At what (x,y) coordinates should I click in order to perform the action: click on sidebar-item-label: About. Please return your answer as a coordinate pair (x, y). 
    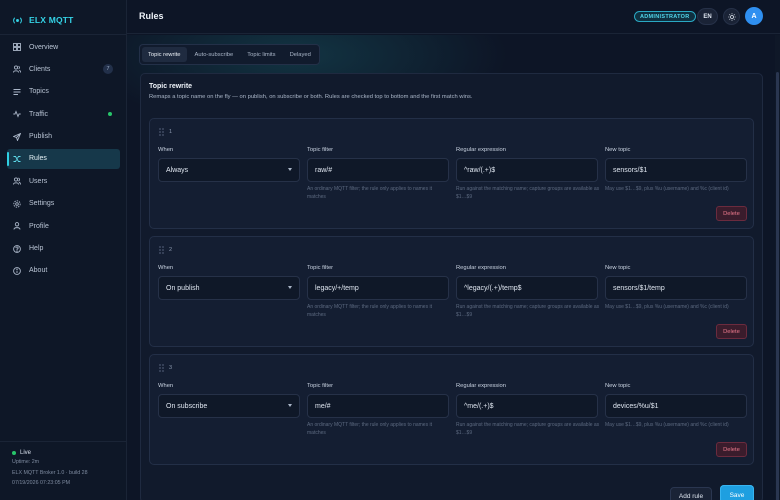
    Looking at the image, I should click on (38, 271).